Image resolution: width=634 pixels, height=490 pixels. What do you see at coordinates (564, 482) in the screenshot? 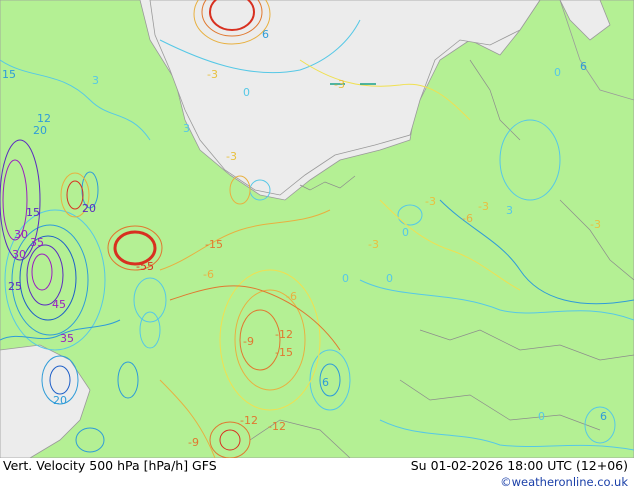
I see `credit-link: ©weatheronline.co.uk` at bounding box center [564, 482].